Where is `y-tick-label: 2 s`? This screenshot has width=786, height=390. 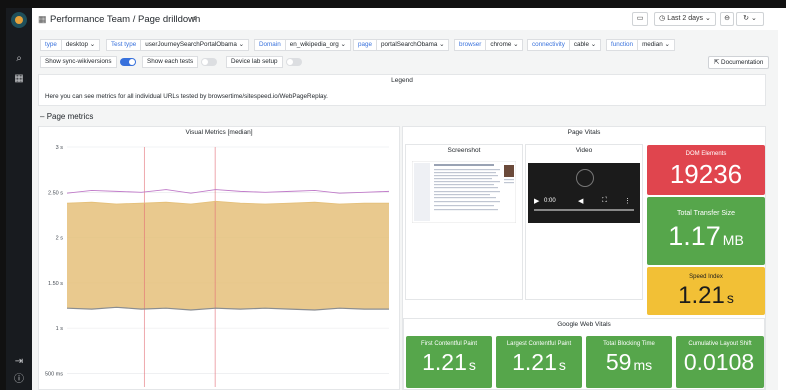 y-tick-label: 2 s is located at coordinates (60, 239).